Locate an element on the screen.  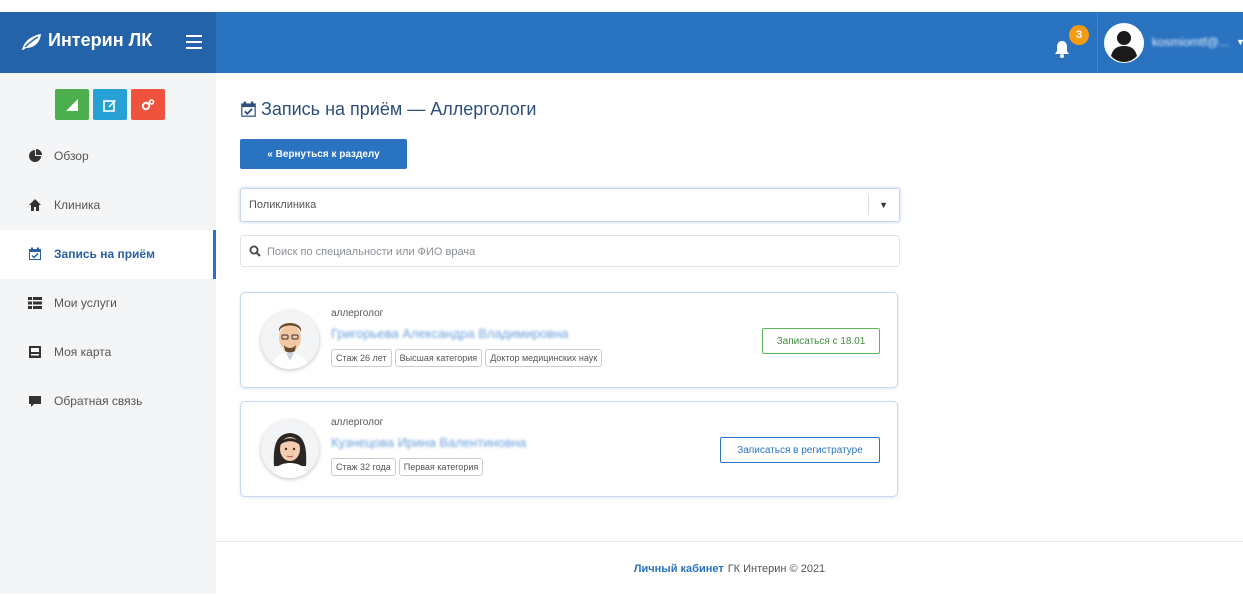
settings-button is located at coordinates (148, 104).